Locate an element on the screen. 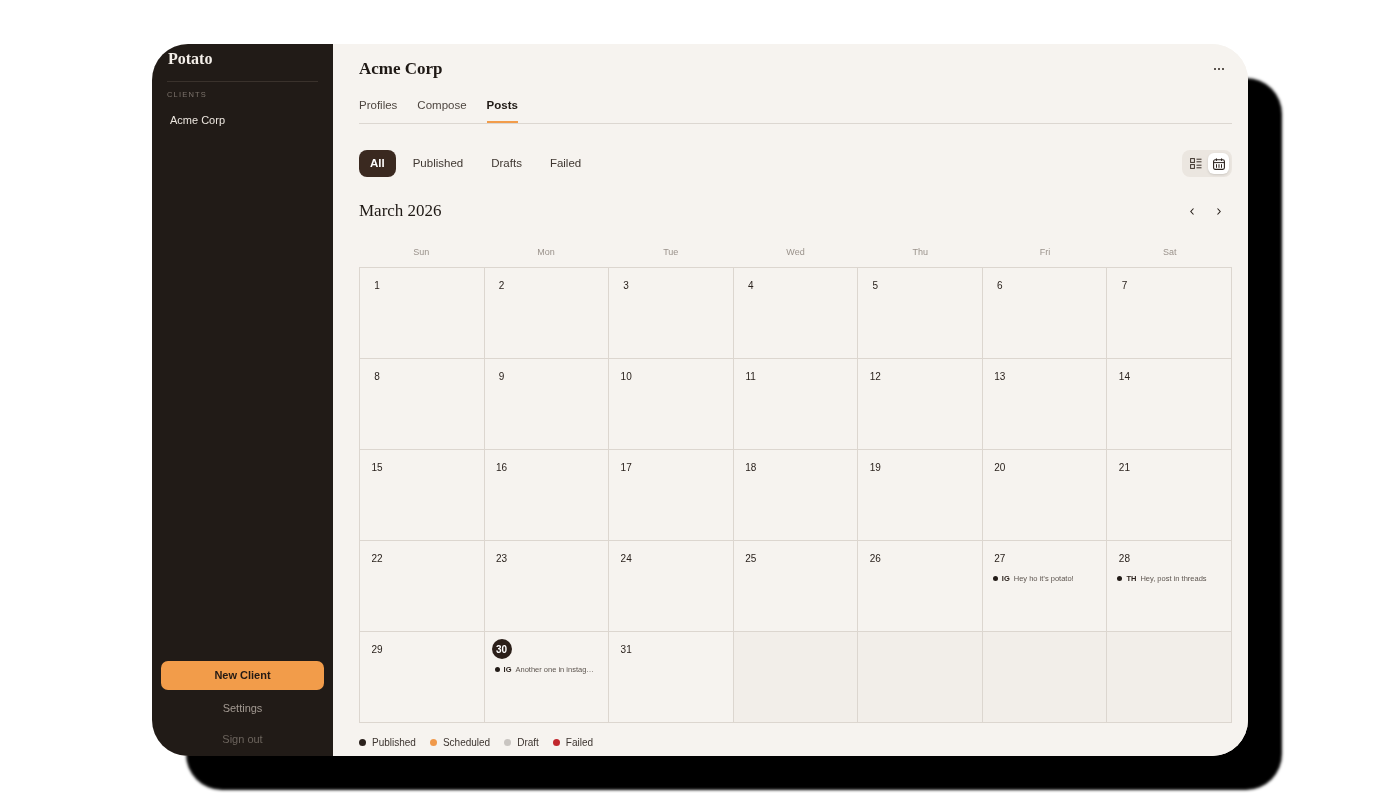 This screenshot has width=1400, height=800. day-number: 25 is located at coordinates (751, 558).